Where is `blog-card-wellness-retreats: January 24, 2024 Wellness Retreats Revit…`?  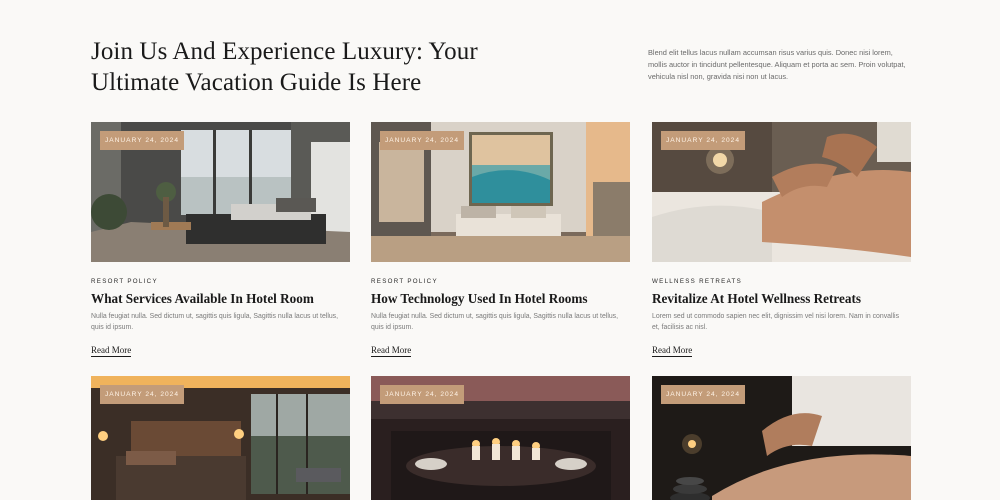 blog-card-wellness-retreats: January 24, 2024 Wellness Retreats Revit… is located at coordinates (781, 240).